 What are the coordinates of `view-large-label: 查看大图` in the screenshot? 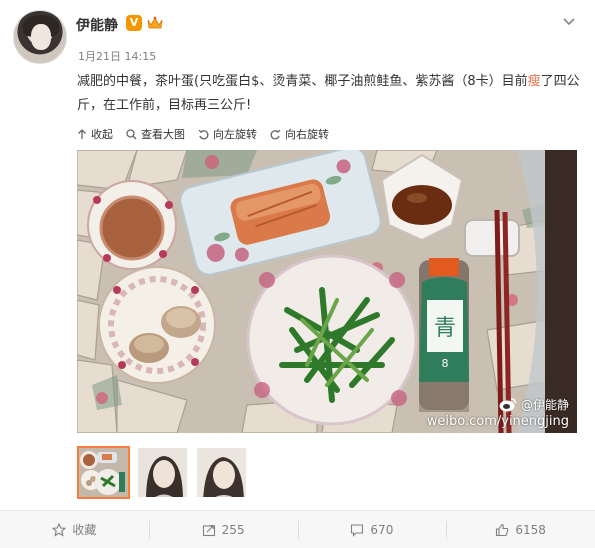 It's located at (163, 134).